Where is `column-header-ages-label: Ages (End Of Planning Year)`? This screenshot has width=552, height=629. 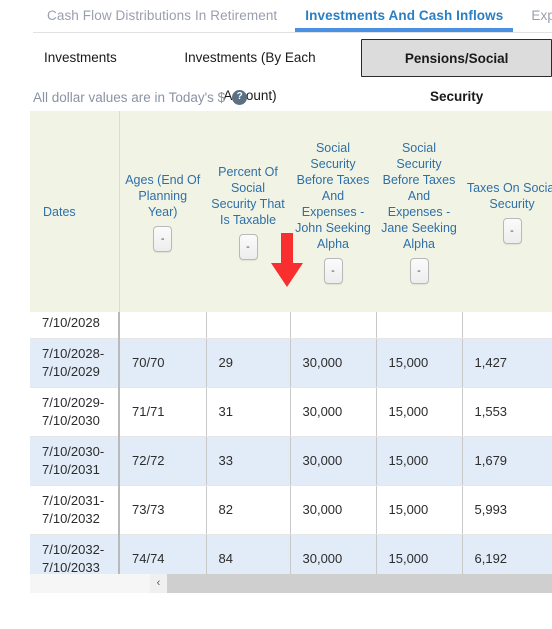
column-header-ages-label: Ages (End Of Planning Year) is located at coordinates (163, 195).